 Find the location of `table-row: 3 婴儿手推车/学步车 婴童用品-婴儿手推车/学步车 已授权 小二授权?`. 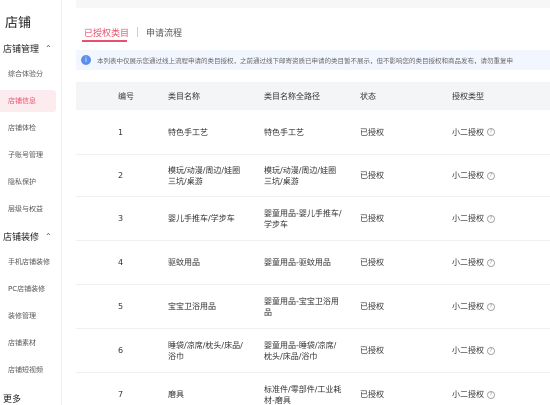

table-row: 3 婴儿手推车/学步车 婴童用品-婴儿手推车/学步车 已授权 小二授权? is located at coordinates (313, 219).